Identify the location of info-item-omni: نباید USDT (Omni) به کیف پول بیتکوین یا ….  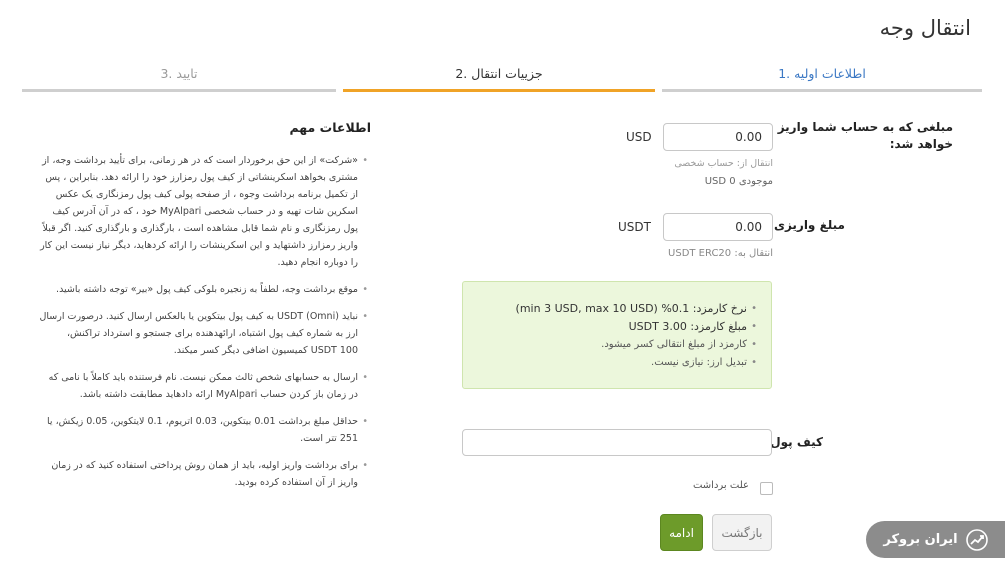
(203, 333).